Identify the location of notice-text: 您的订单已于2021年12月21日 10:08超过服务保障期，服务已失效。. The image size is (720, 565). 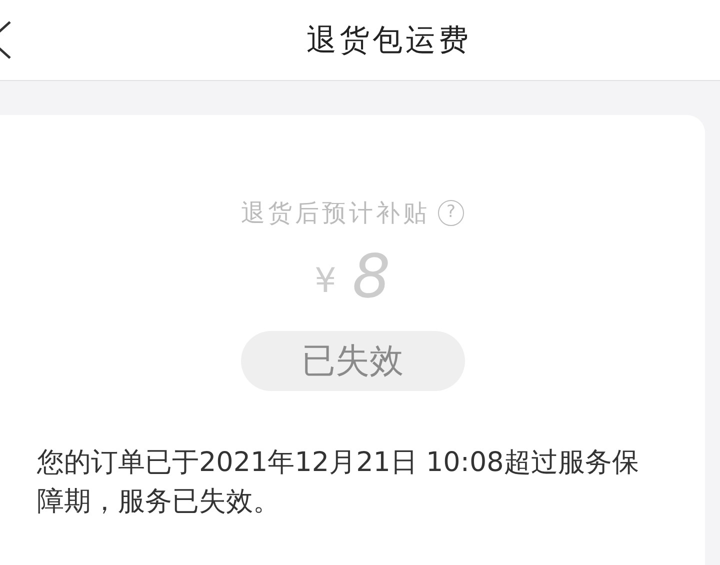
(338, 483).